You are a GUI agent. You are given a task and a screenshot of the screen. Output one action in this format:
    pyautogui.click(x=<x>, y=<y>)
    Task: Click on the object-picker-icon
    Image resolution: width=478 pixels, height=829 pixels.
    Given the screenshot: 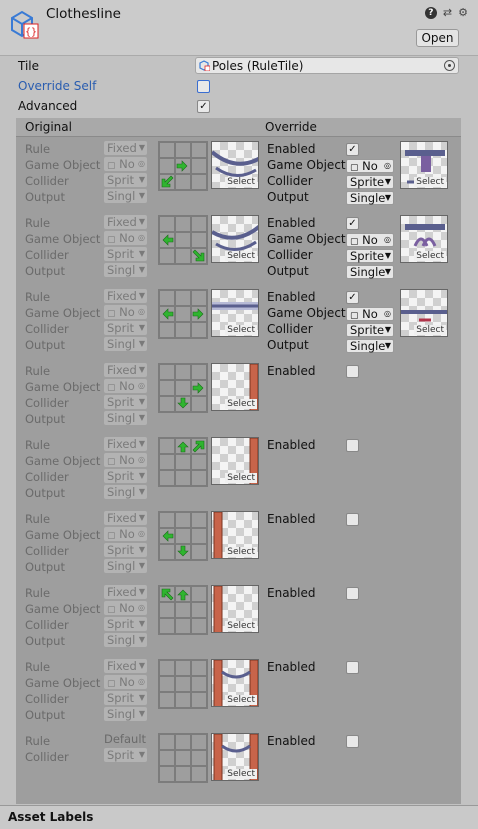 What is the action you would take?
    pyautogui.click(x=449, y=65)
    